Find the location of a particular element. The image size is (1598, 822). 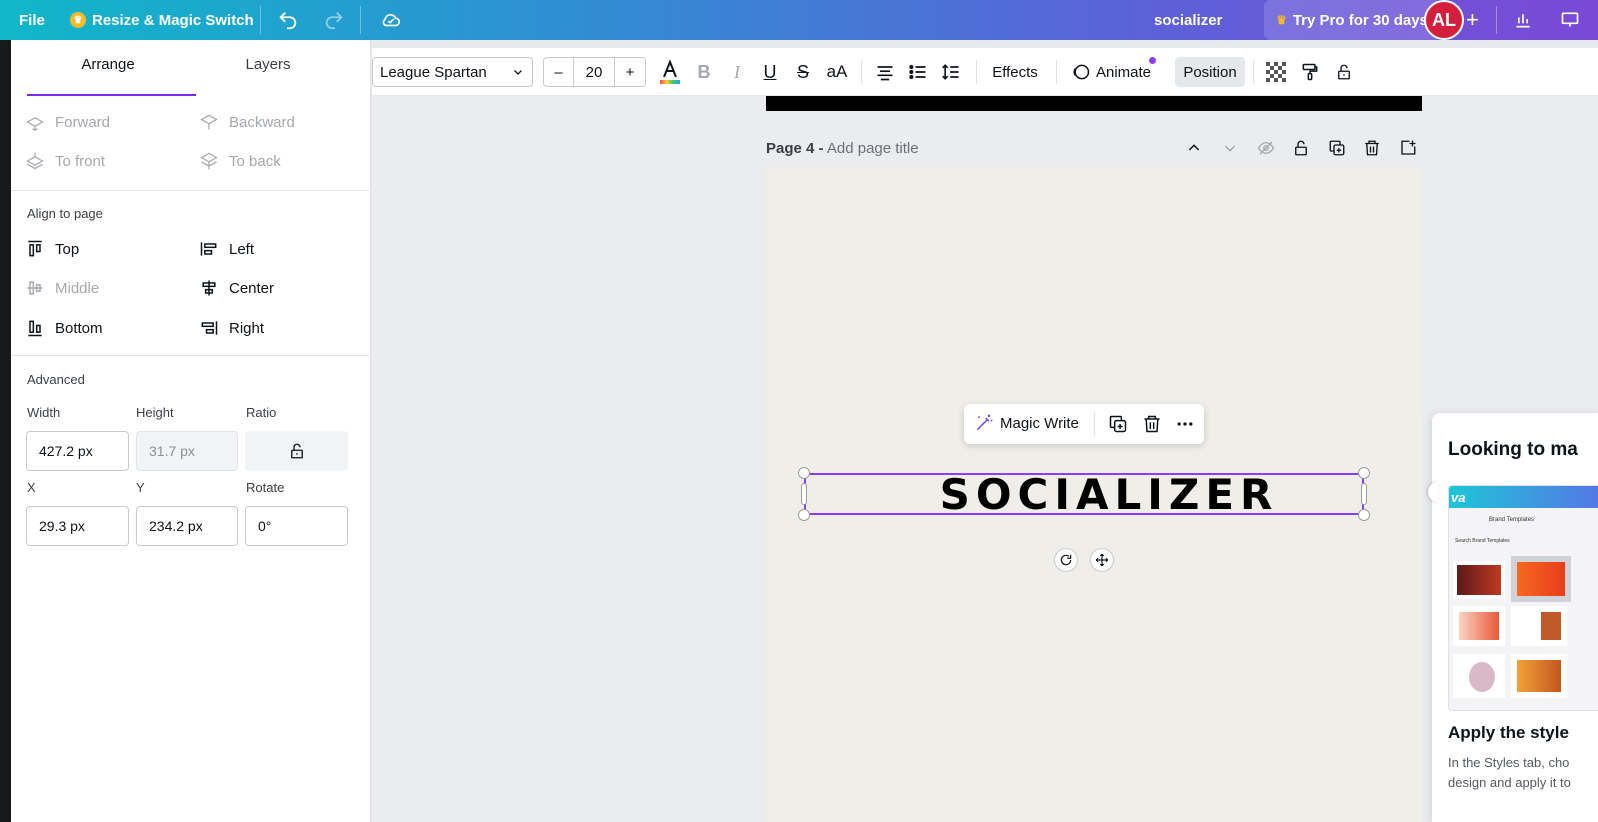

line-spacing-icon is located at coordinates (950, 72).